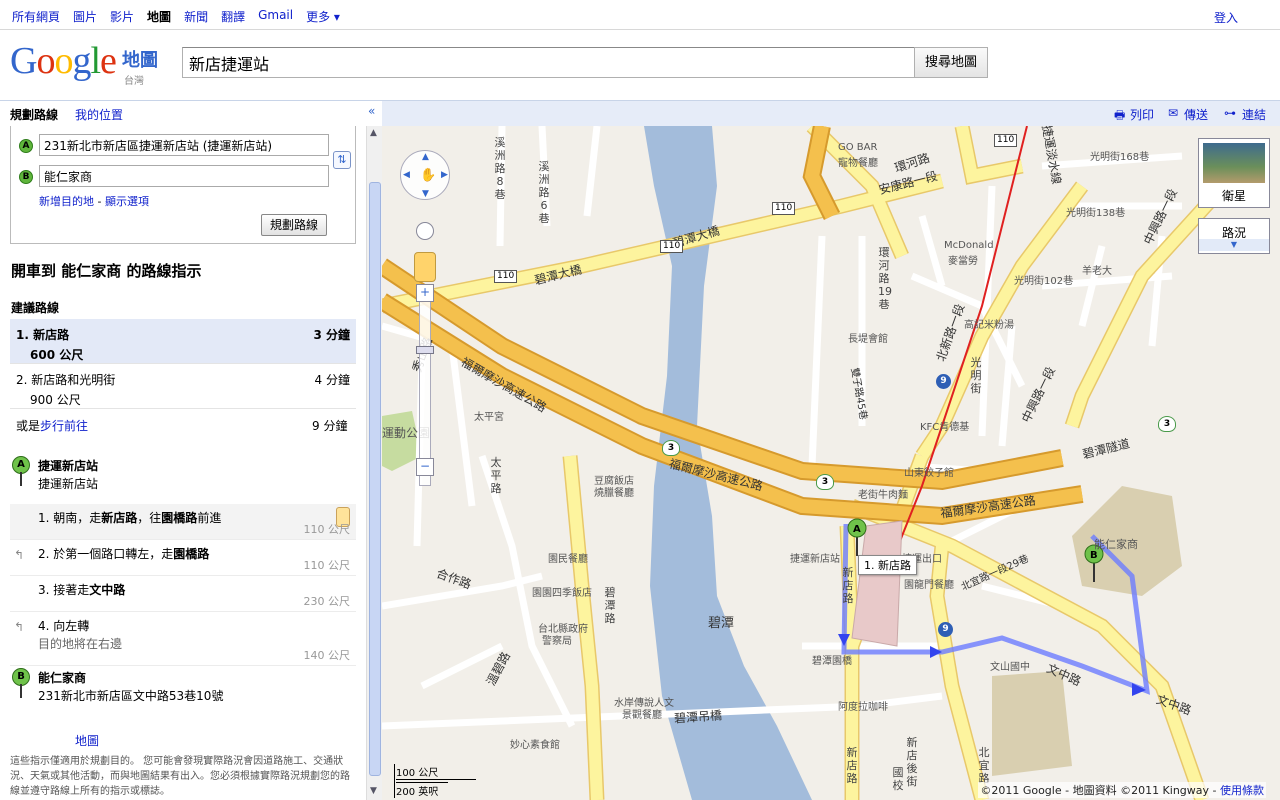 This screenshot has width=1280, height=800. I want to click on poi-label: 園民餐廳, so click(568, 557).